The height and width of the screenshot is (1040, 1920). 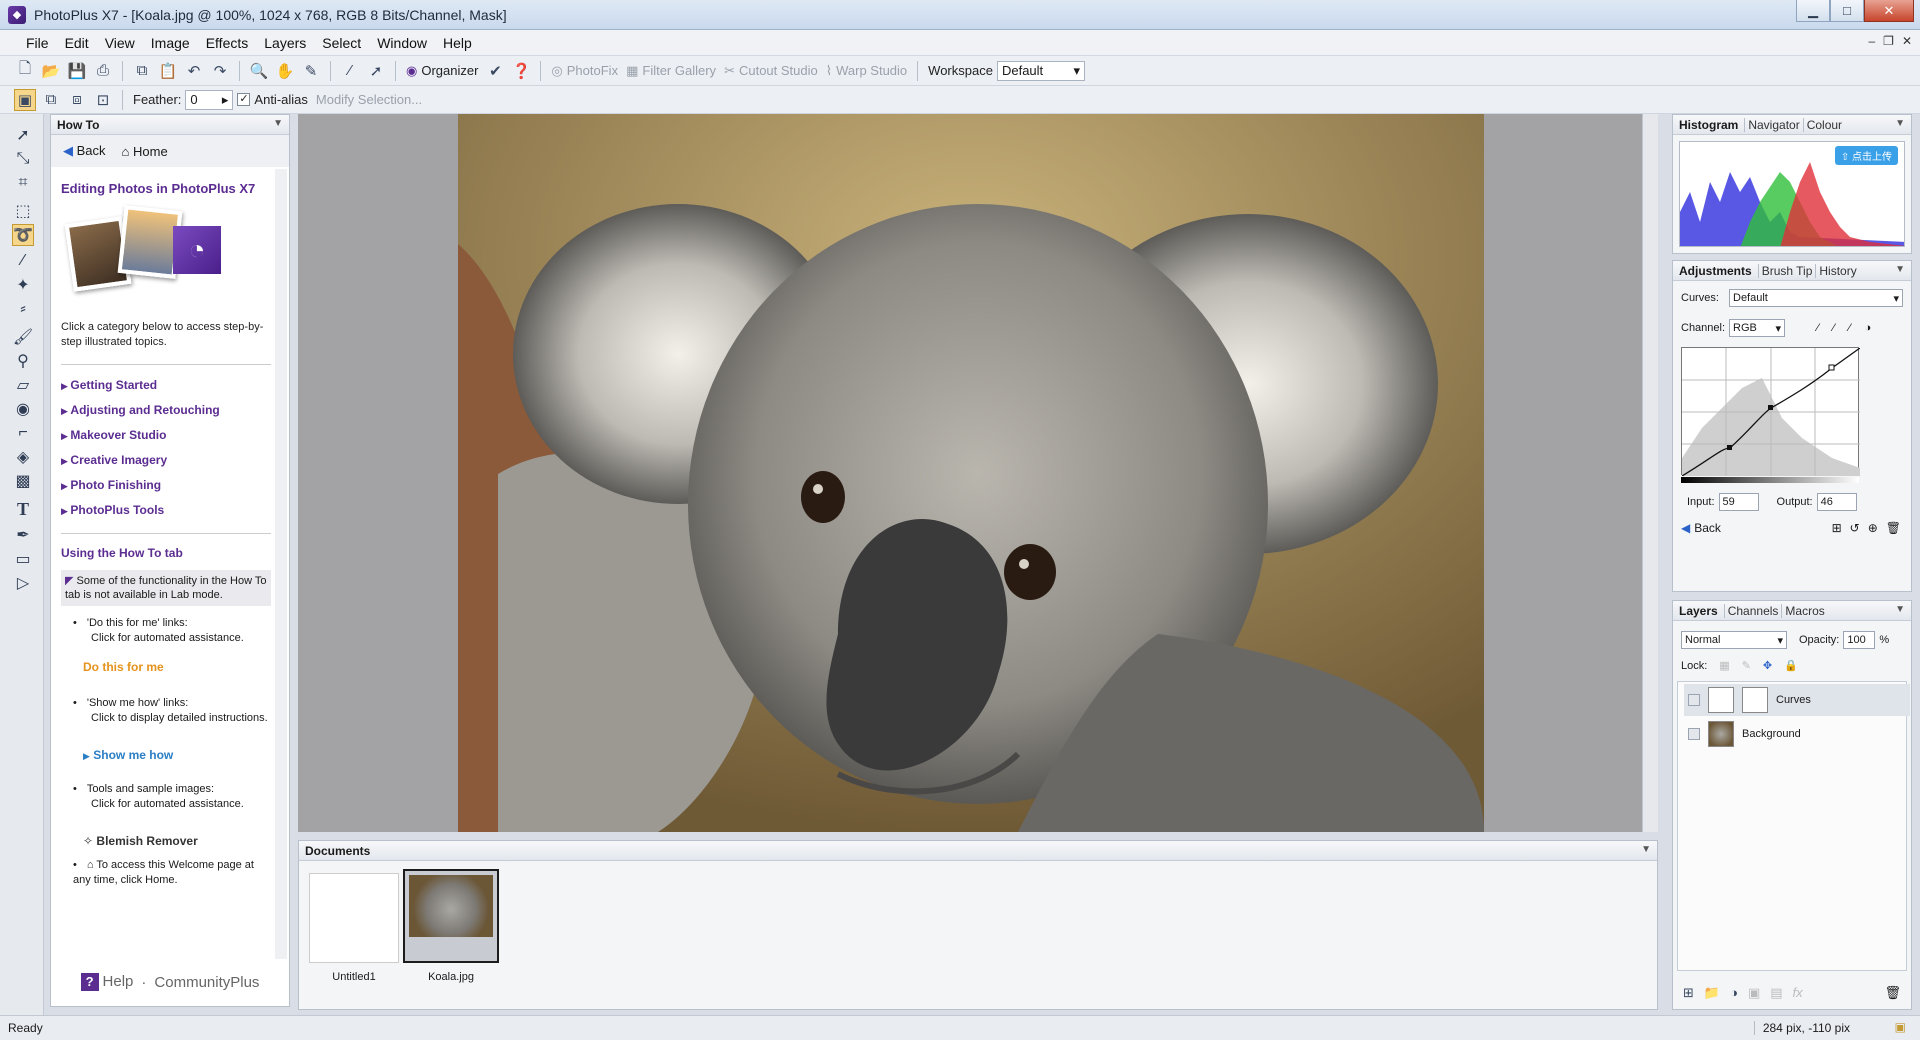 I want to click on export-icon: ✔, so click(x=495, y=71).